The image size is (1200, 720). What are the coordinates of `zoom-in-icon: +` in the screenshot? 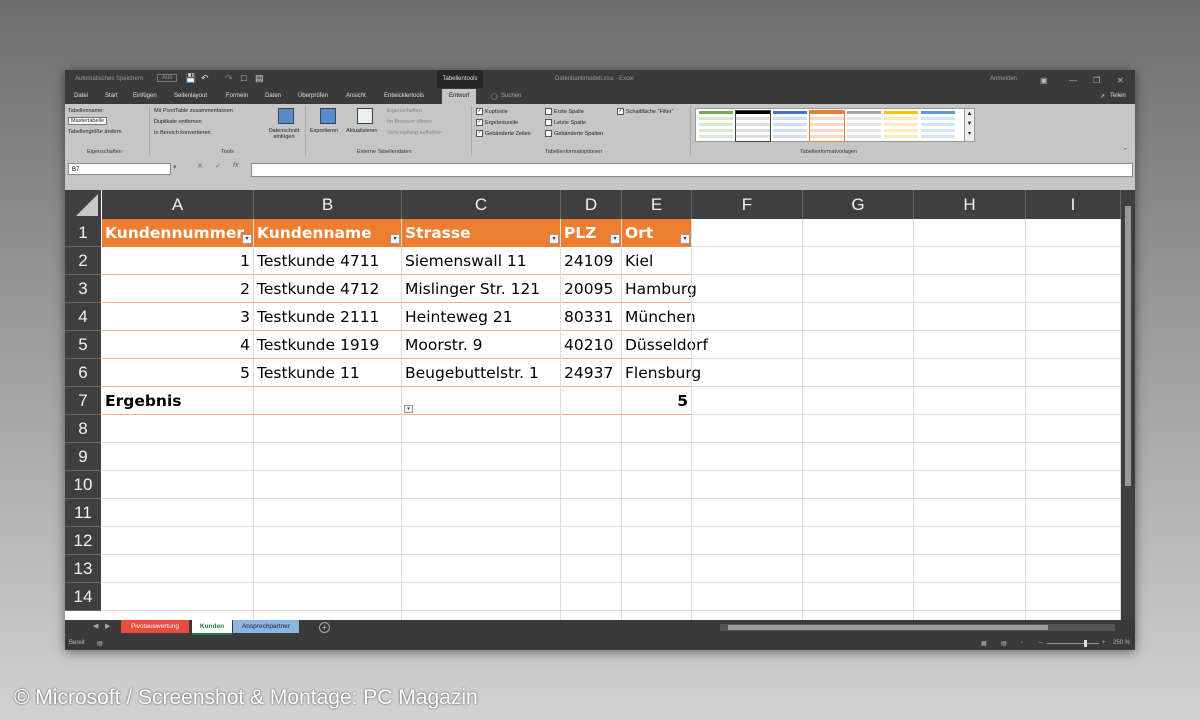 It's located at (1104, 643).